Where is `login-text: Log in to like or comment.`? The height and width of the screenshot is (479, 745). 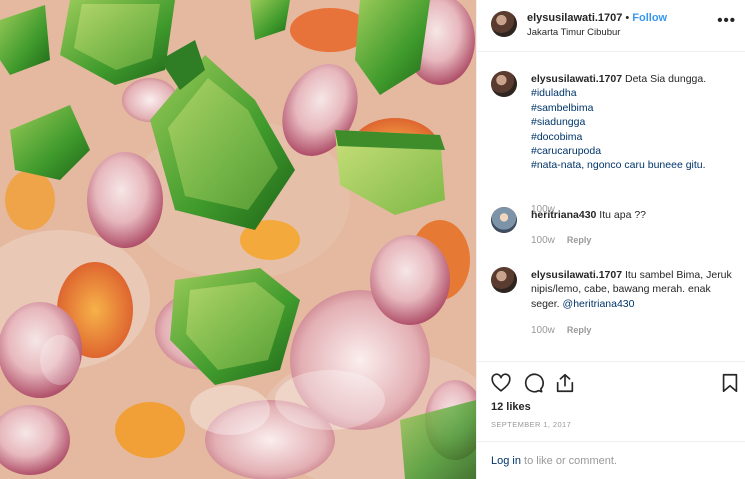
login-text: Log in to like or comment. is located at coordinates (554, 461).